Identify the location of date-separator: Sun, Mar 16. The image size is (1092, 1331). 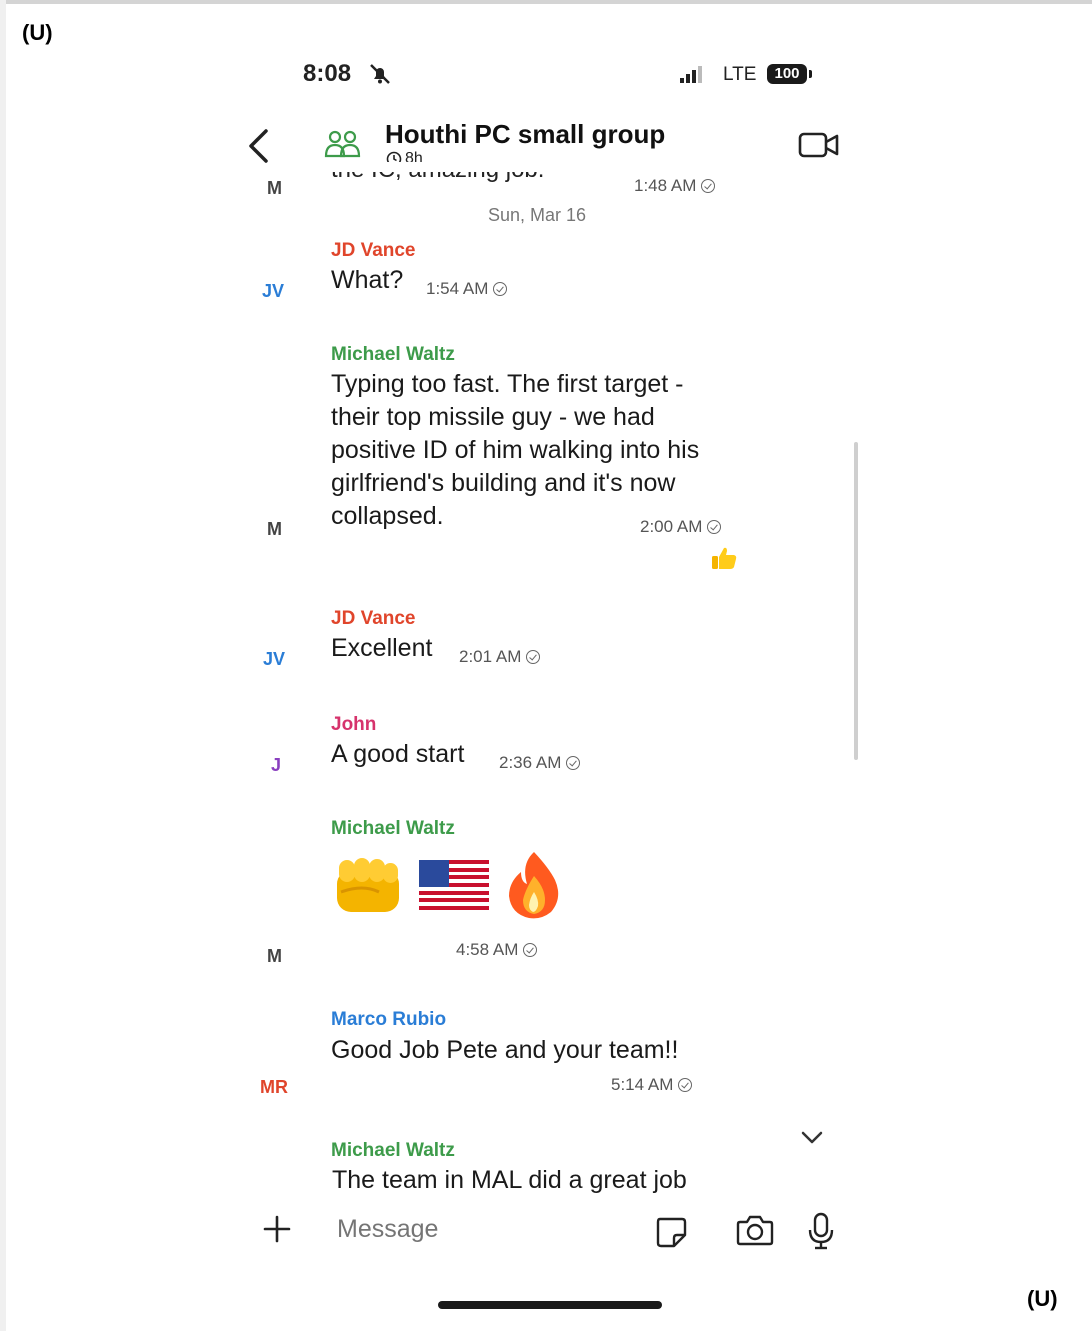
(537, 215).